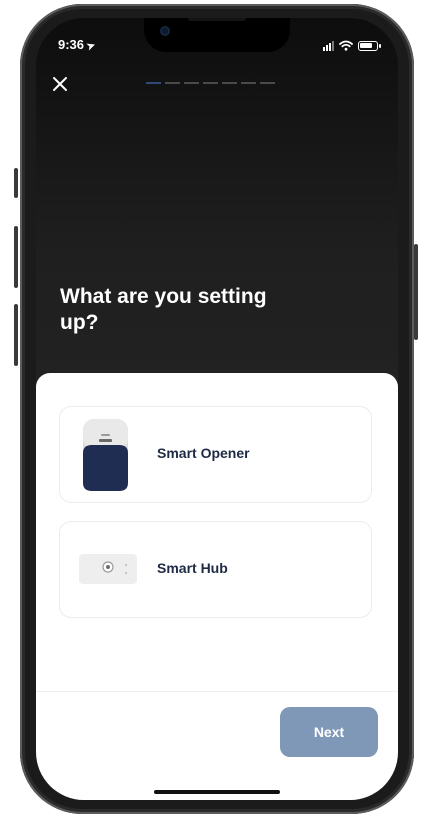 Image resolution: width=422 pixels, height=816 pixels. I want to click on smart-opener-device-image, so click(105, 455).